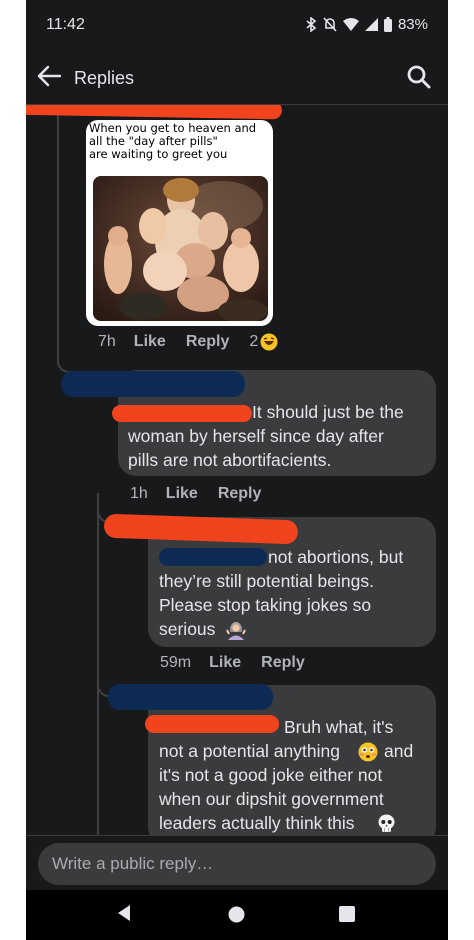 The height and width of the screenshot is (940, 474). Describe the element at coordinates (271, 799) in the screenshot. I see `comment-text-line: when our dipshit government` at that location.